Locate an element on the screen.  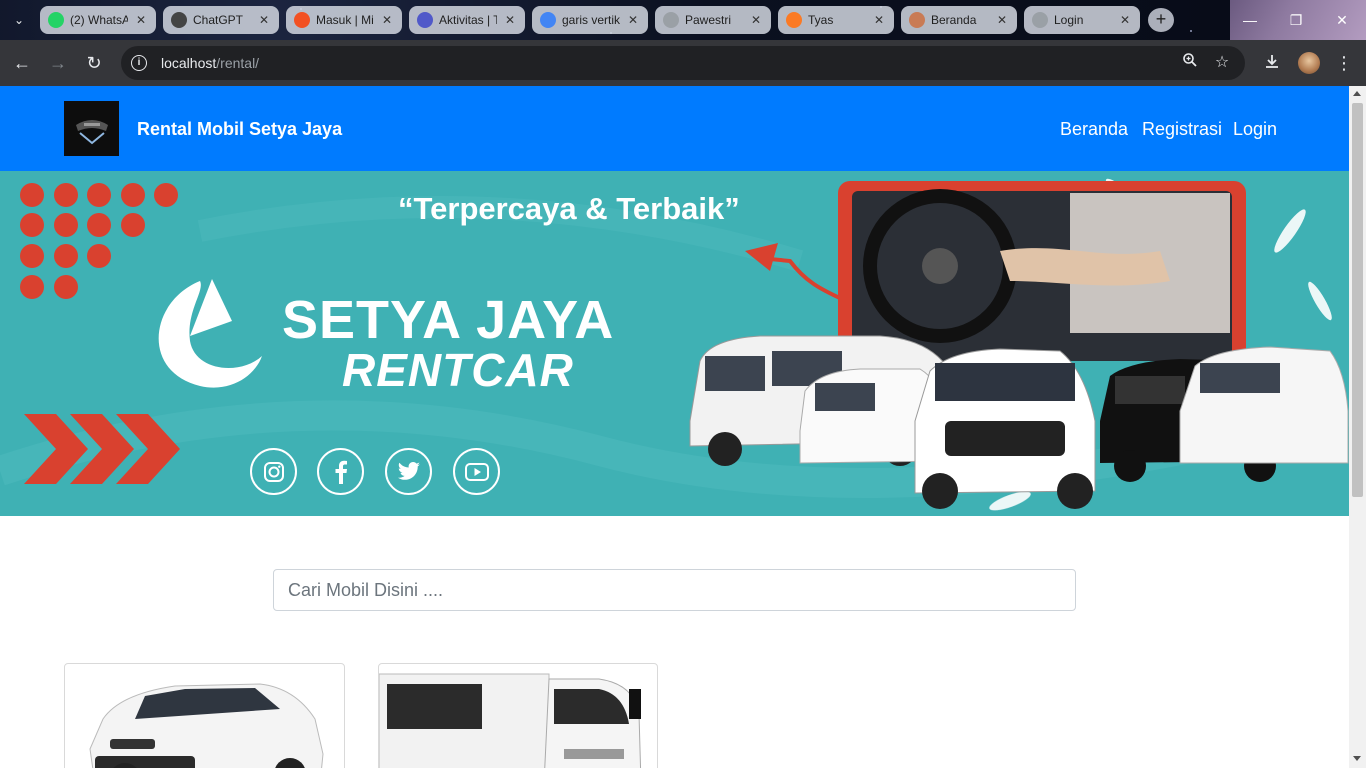
banner-title-line1: SETYA JAYA is located at coordinates (448, 320).